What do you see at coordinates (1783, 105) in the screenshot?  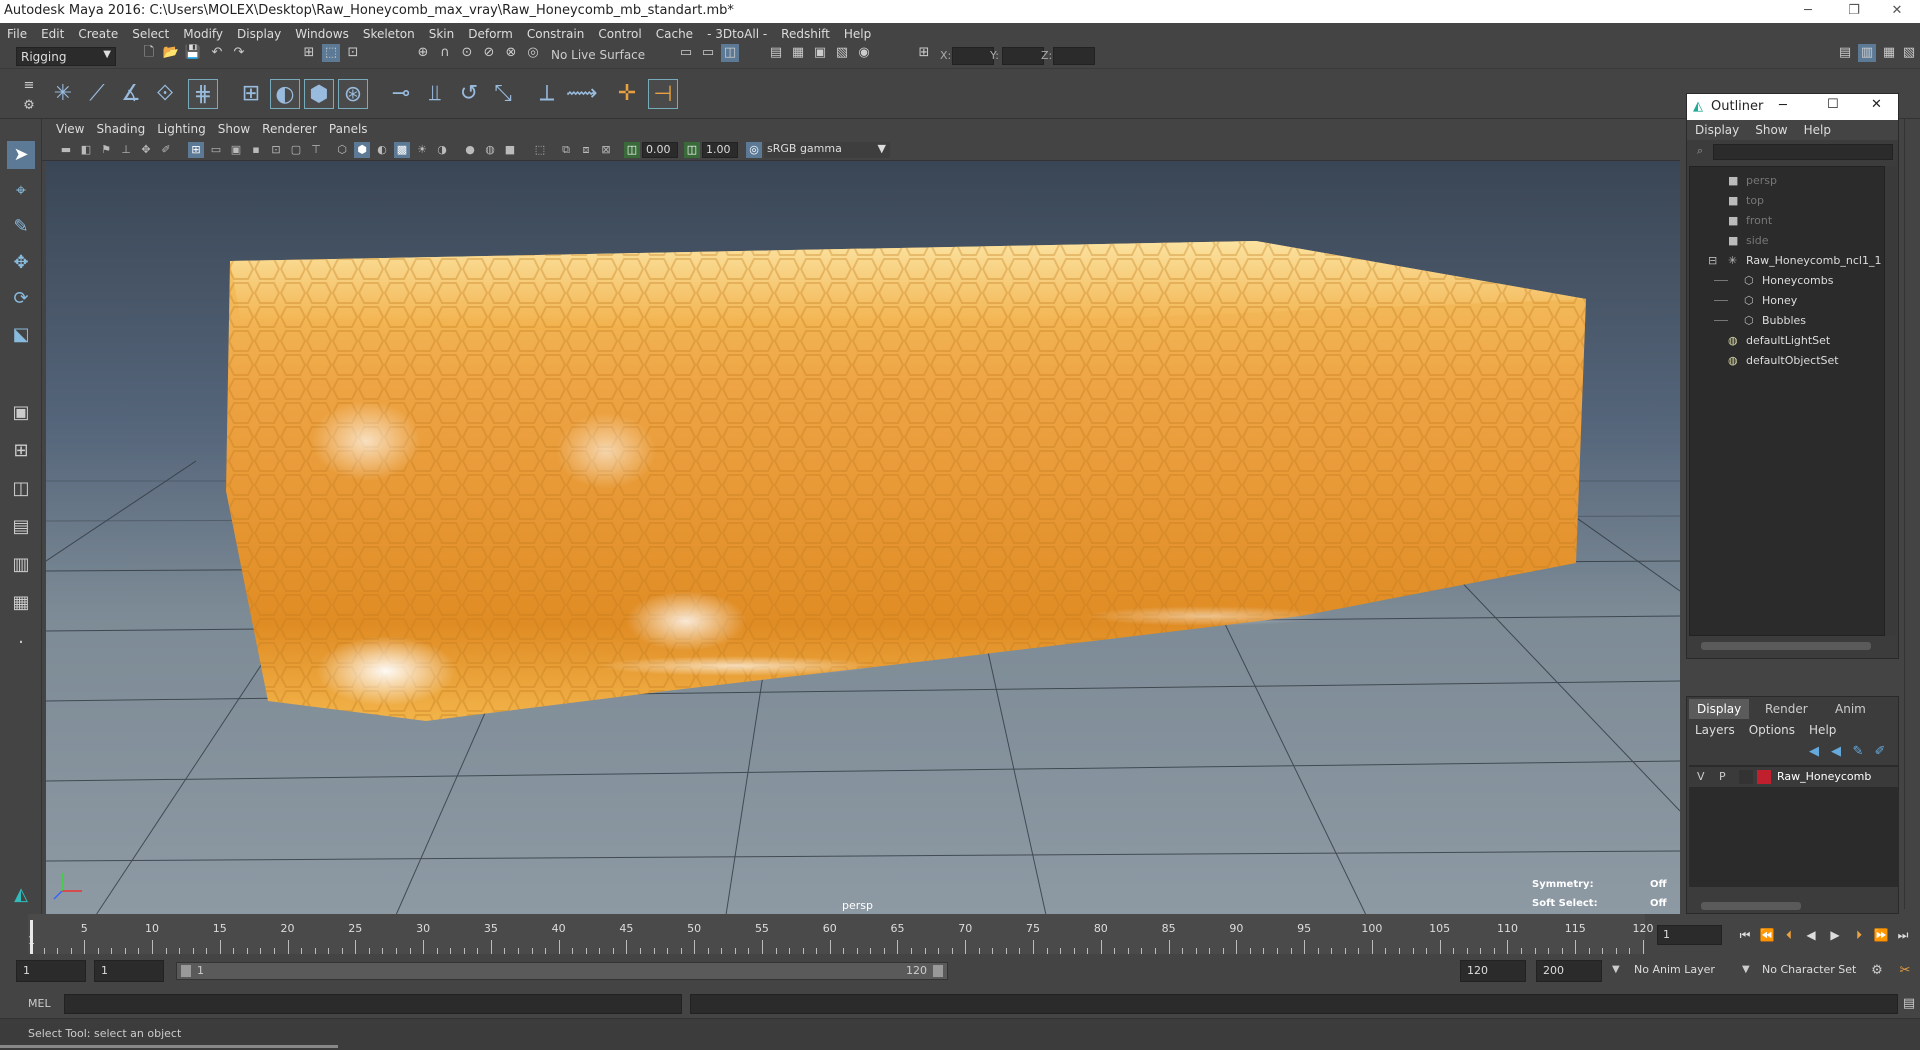 I see `minimize-icon: ─` at bounding box center [1783, 105].